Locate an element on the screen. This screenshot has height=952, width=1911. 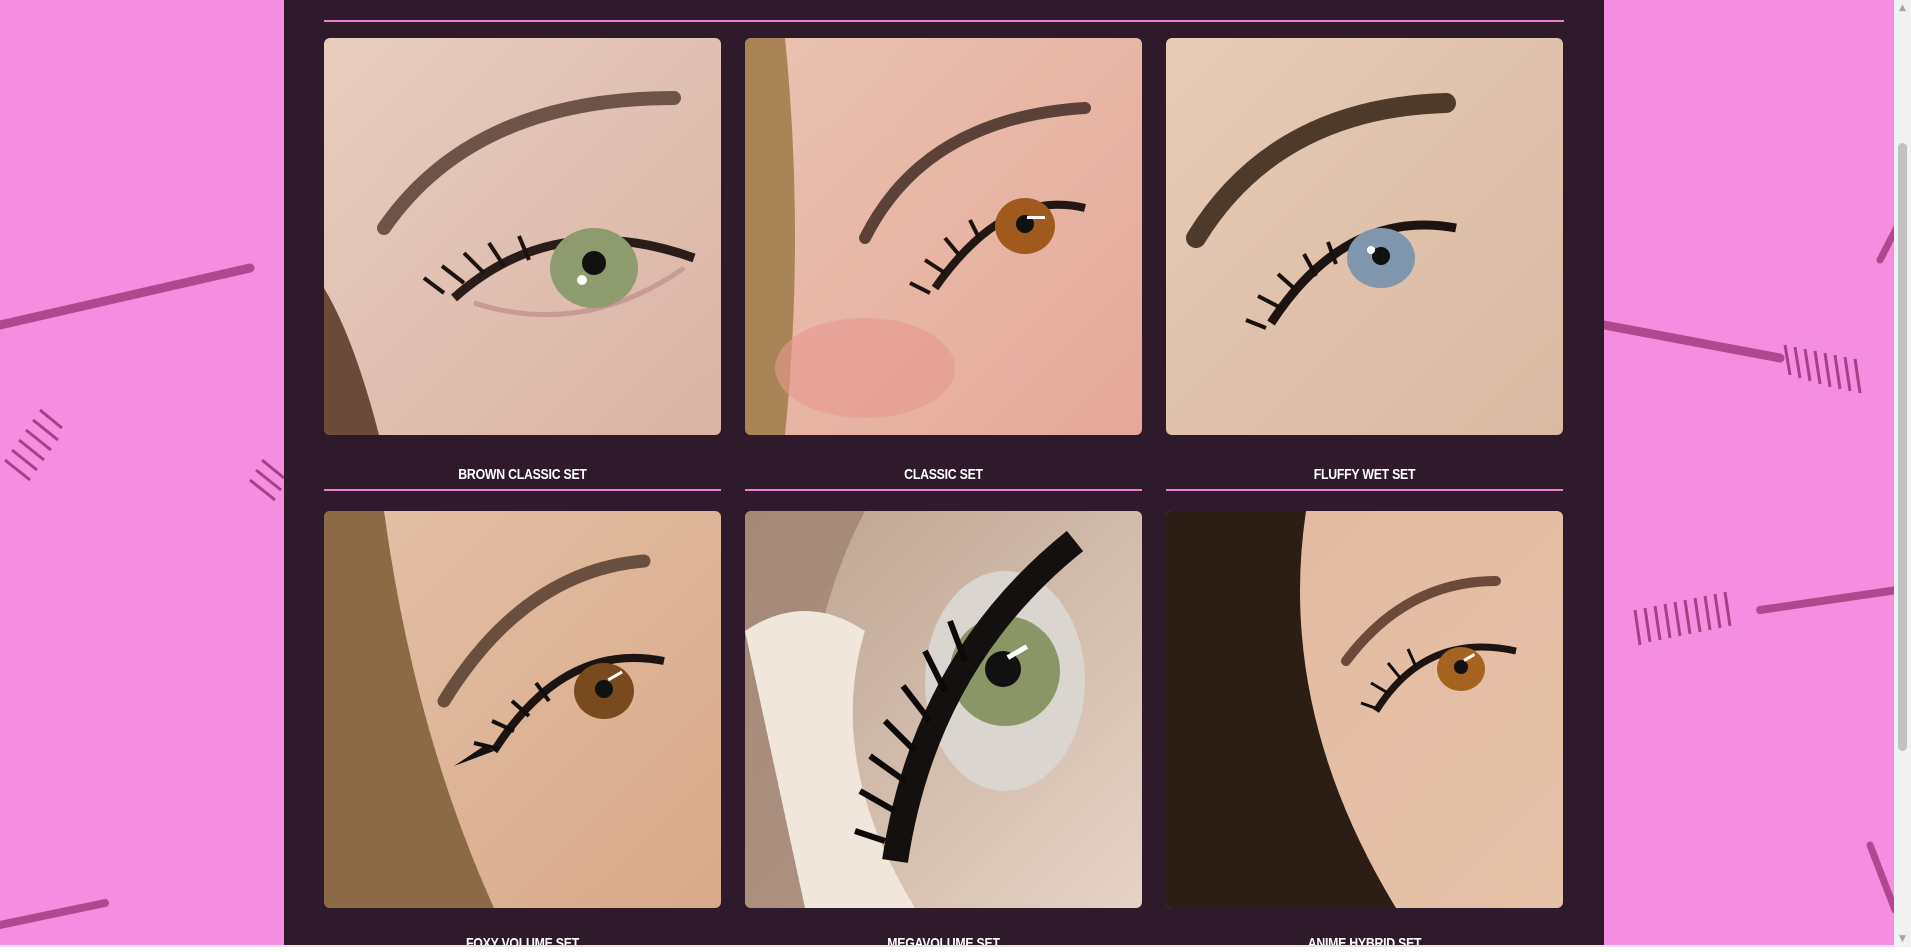
gallery-card-label: ANIME HYBRID SET is located at coordinates (1364, 943).